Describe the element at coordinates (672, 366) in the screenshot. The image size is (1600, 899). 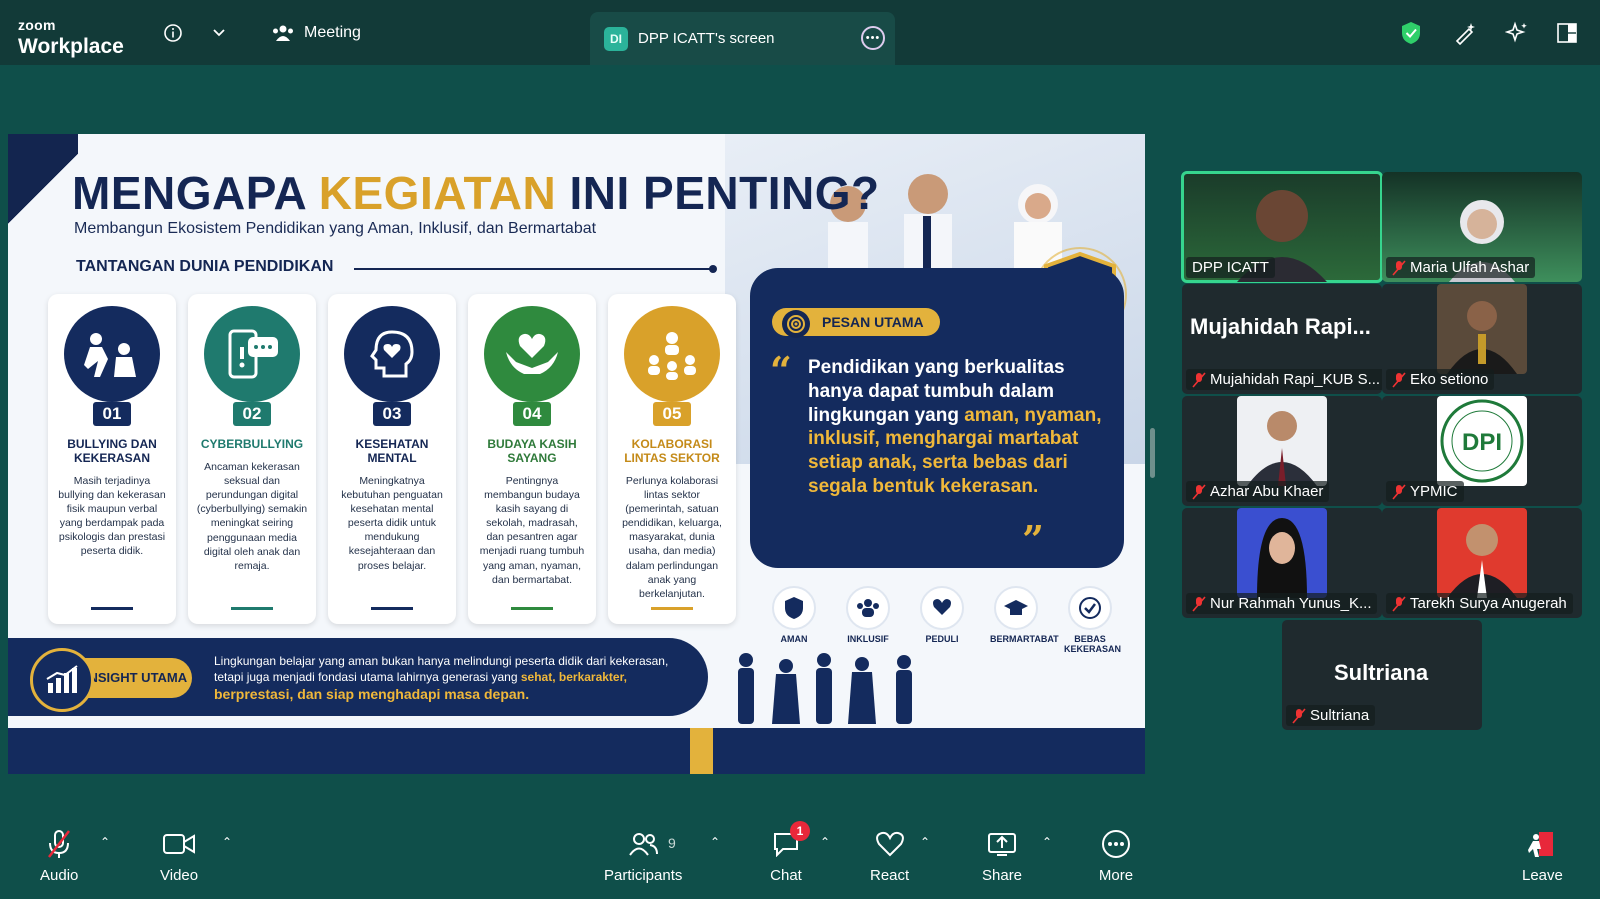
I see `collaboration-network-icon: 05` at that location.